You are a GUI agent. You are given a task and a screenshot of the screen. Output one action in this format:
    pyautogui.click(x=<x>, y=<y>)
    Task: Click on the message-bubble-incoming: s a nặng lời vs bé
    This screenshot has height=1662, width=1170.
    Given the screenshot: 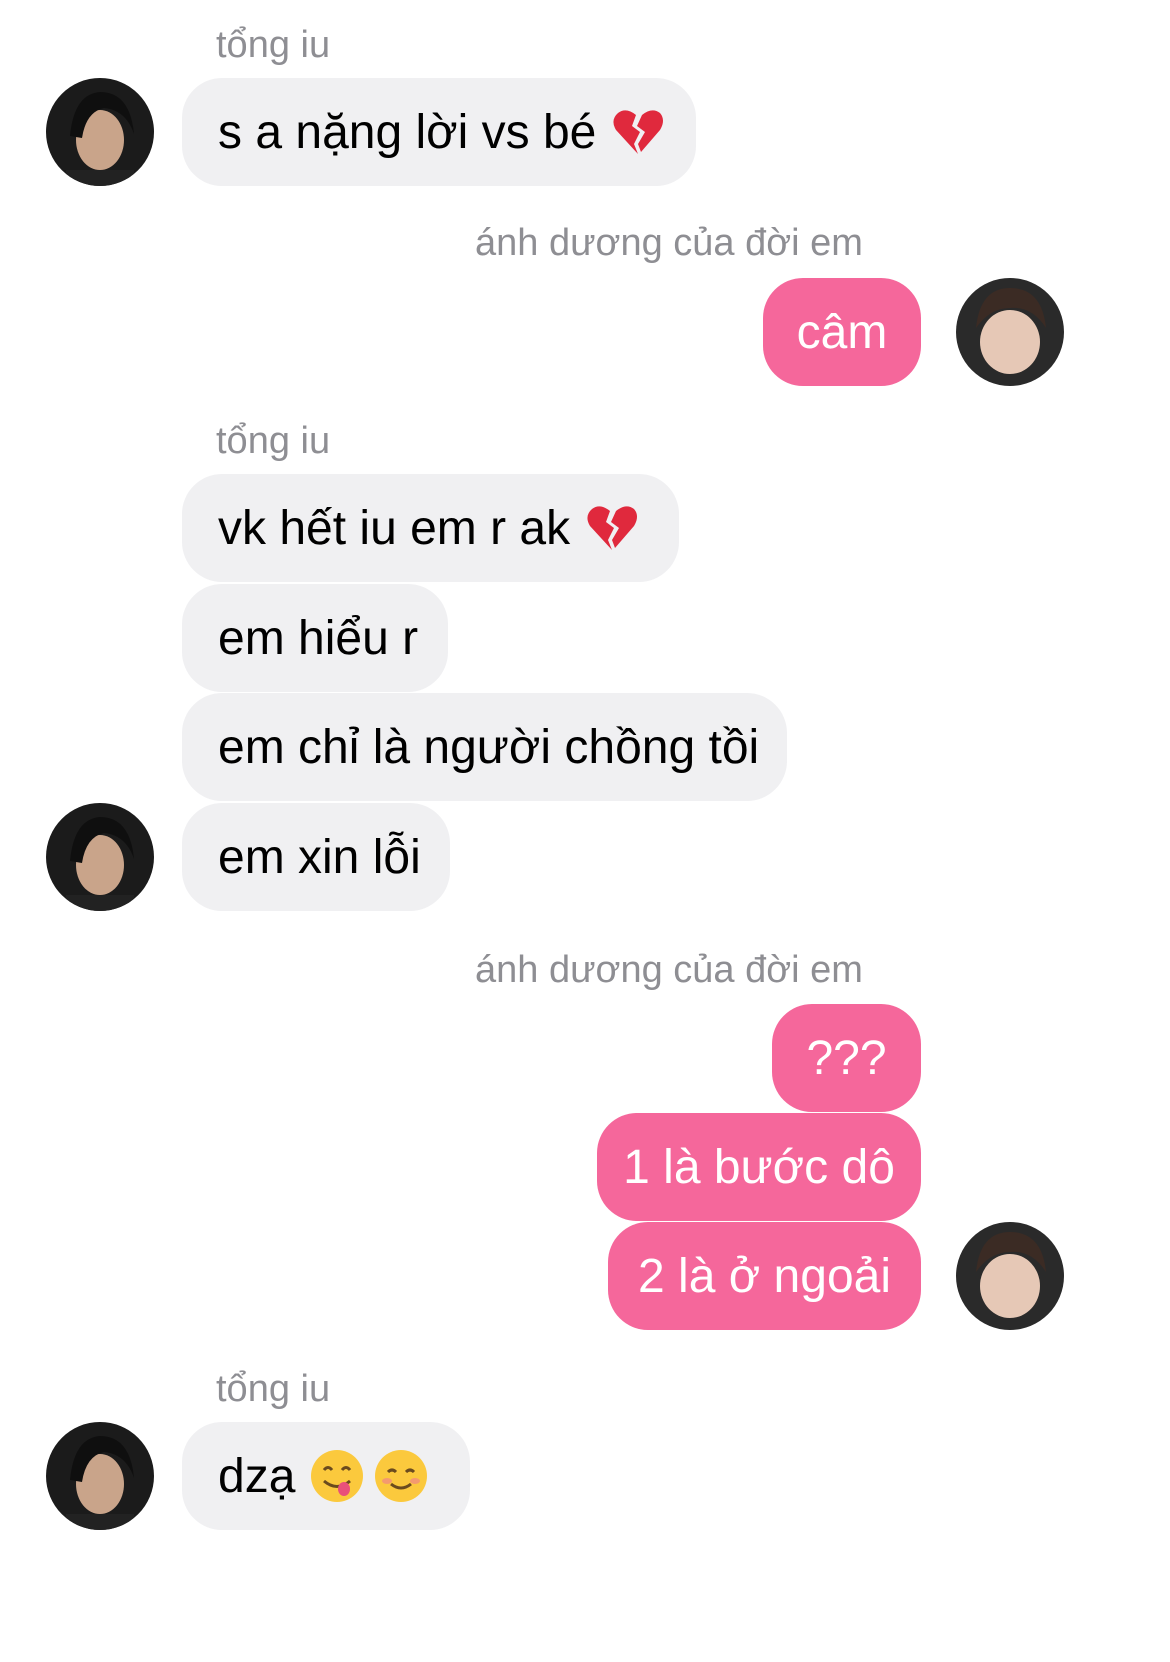 What is the action you would take?
    pyautogui.click(x=439, y=132)
    